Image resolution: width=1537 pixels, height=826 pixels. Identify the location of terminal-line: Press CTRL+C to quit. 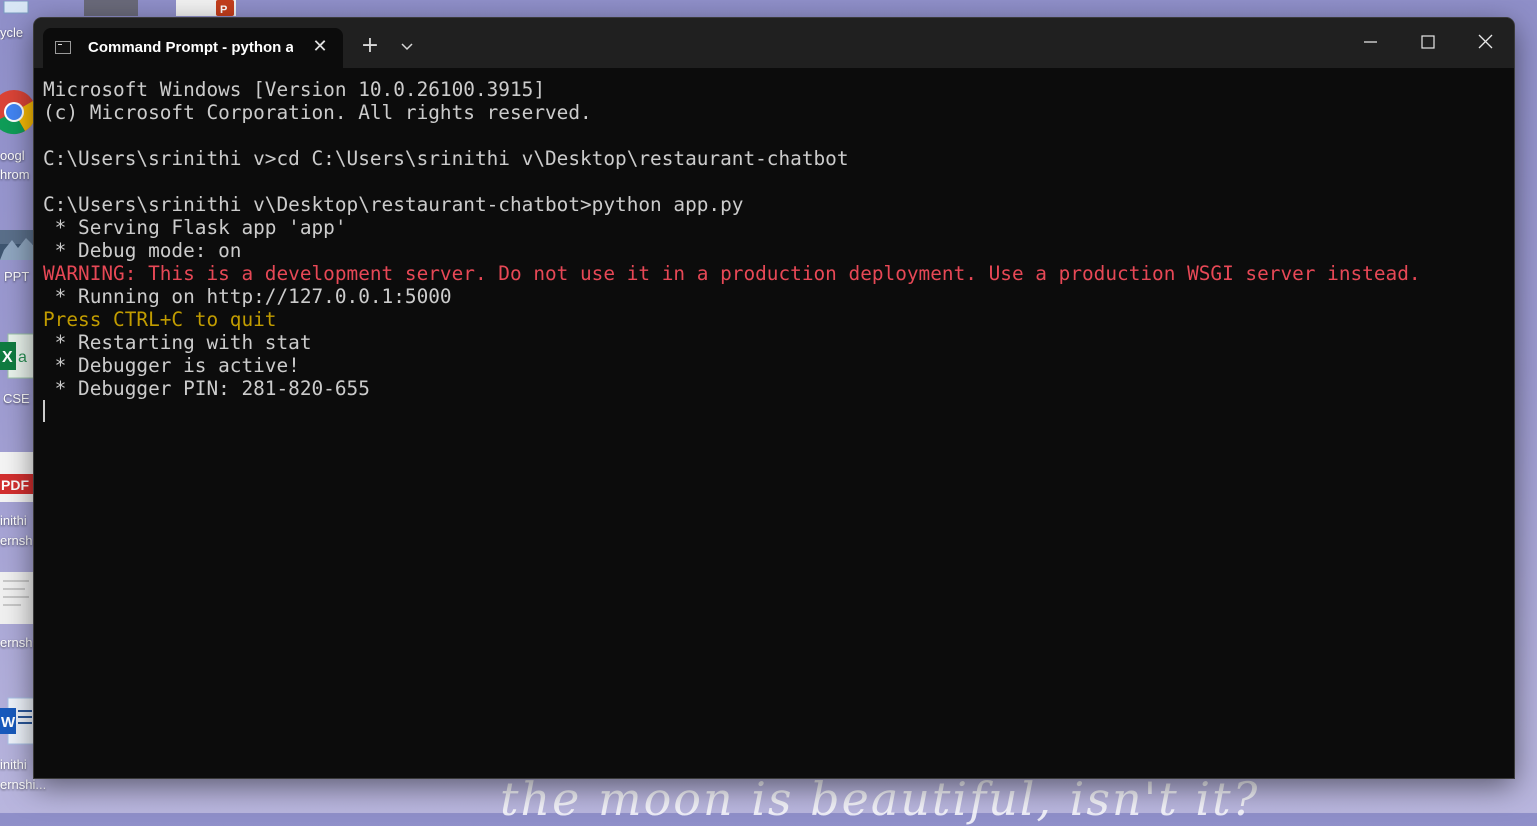
(160, 319).